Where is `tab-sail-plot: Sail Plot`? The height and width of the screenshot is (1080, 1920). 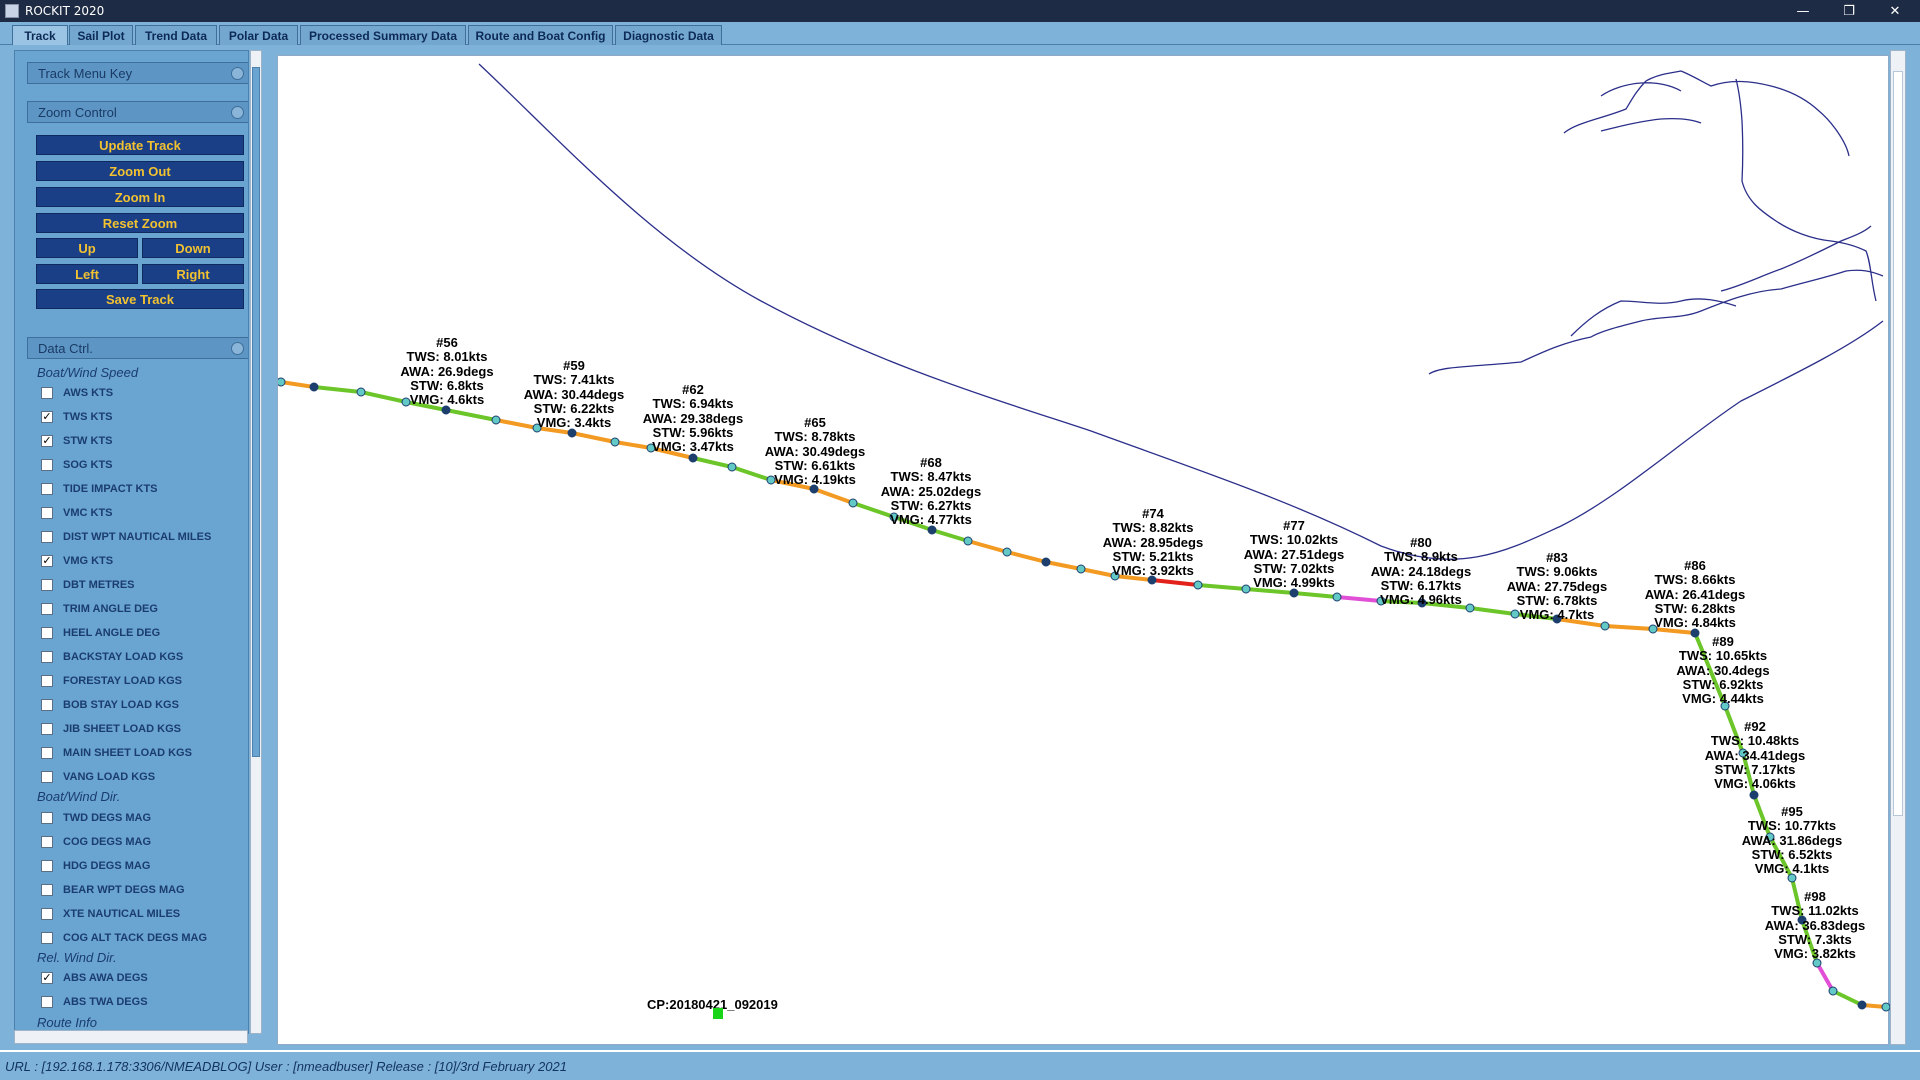 tab-sail-plot: Sail Plot is located at coordinates (101, 35).